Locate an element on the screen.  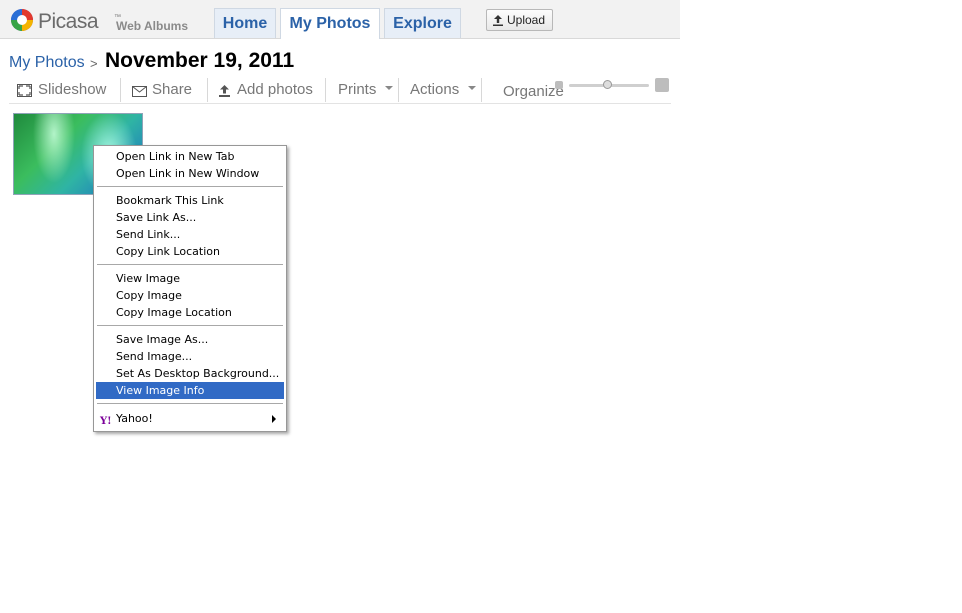
add-photos-label: Add photos is located at coordinates (275, 89).